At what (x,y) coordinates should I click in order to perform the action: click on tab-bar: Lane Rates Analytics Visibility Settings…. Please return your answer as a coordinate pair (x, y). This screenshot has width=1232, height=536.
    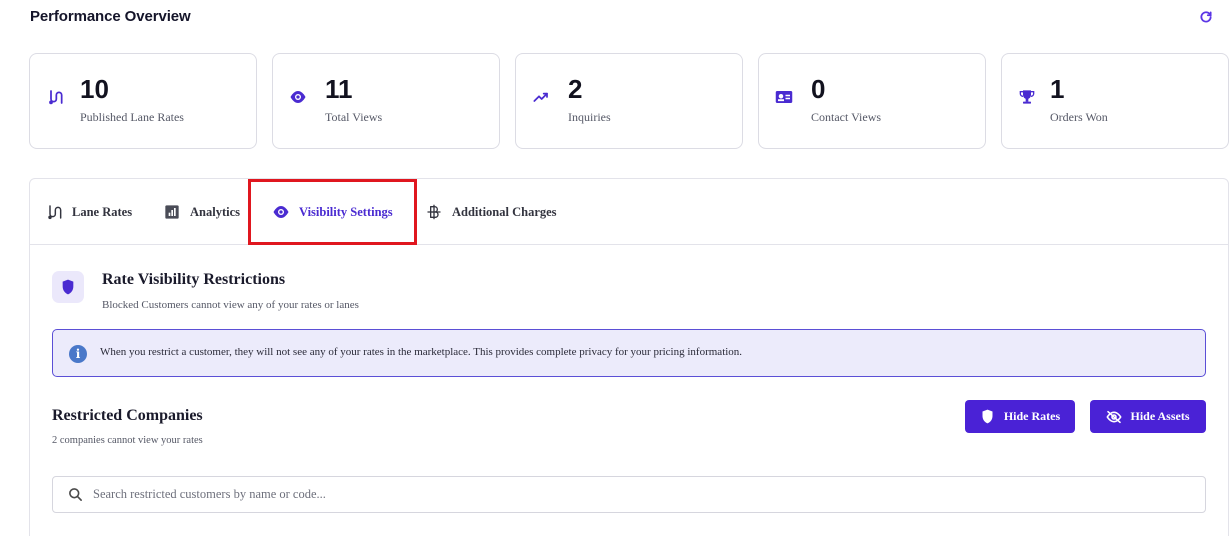
    Looking at the image, I should click on (629, 212).